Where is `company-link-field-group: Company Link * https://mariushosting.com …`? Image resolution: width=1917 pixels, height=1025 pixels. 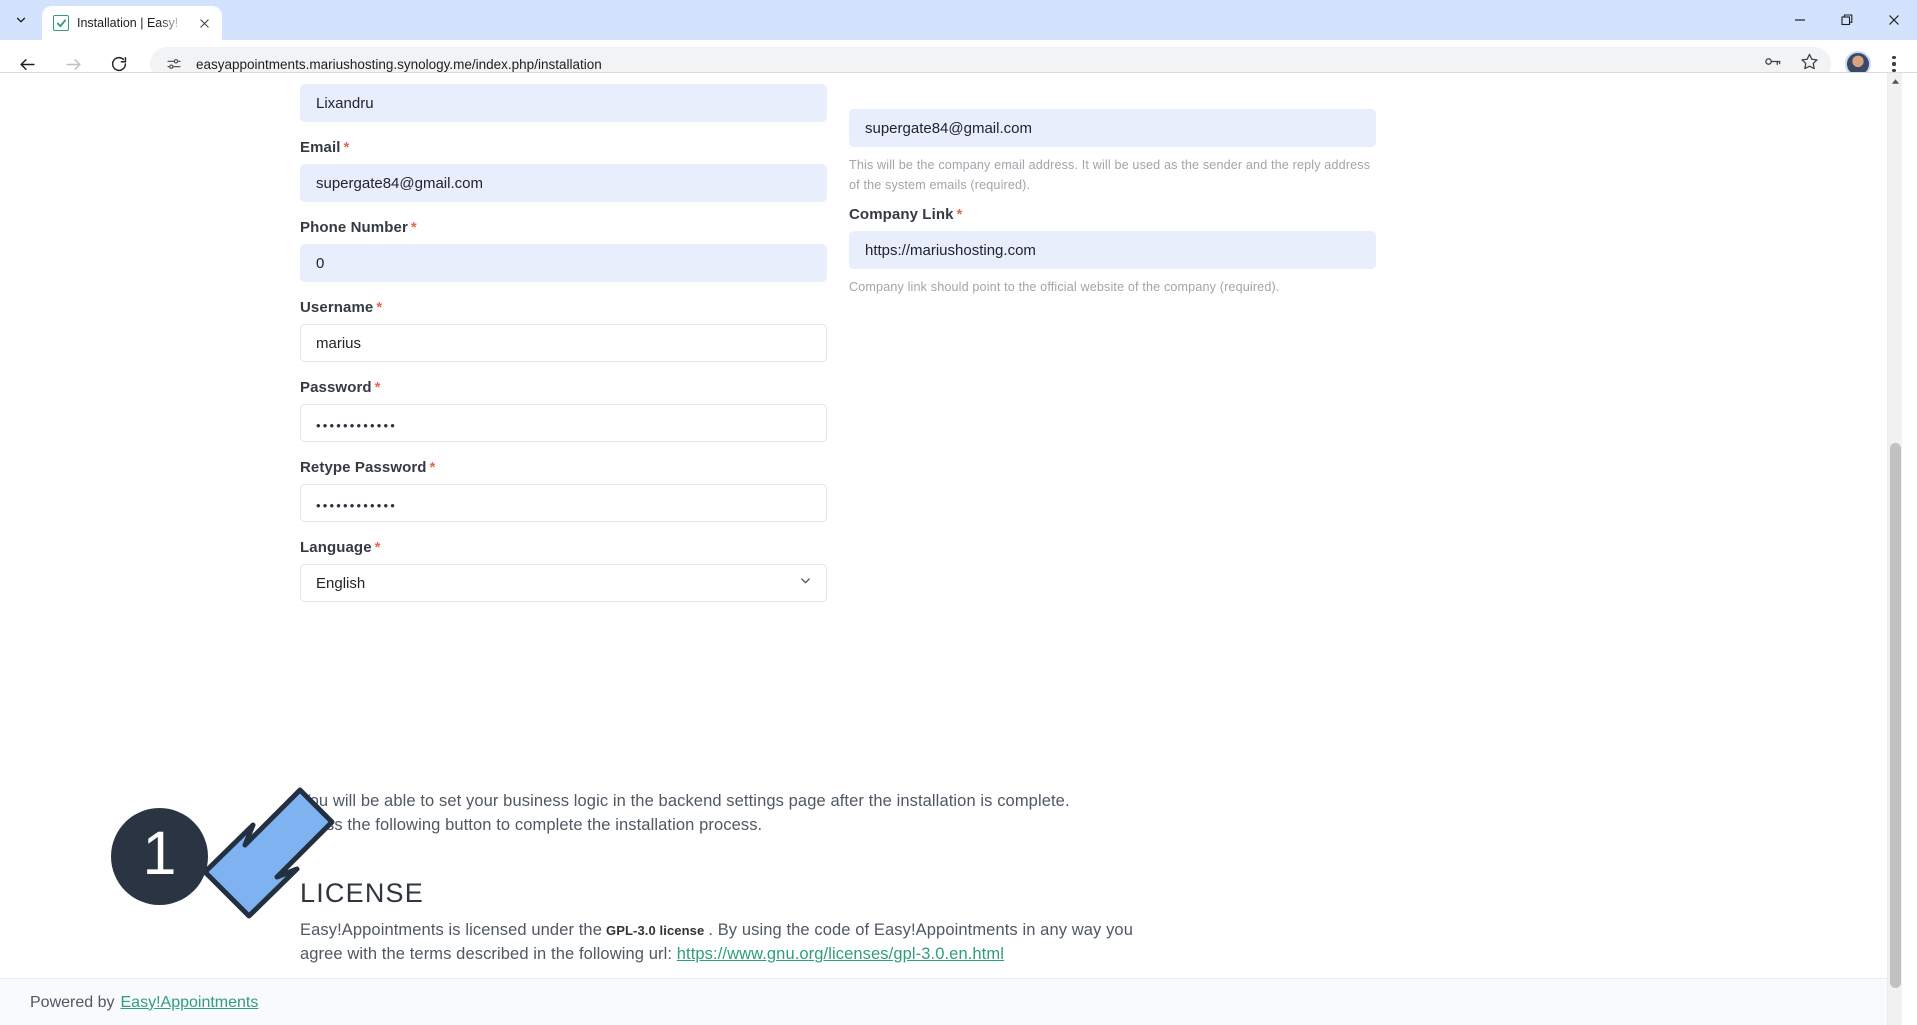
company-link-field-group: Company Link * https://mariushosting.com … is located at coordinates (1112, 251).